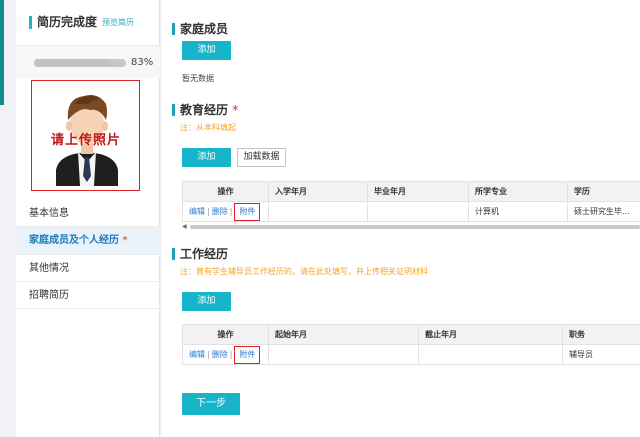 Image resolution: width=640 pixels, height=437 pixels. I want to click on title-accent, so click(30, 22).